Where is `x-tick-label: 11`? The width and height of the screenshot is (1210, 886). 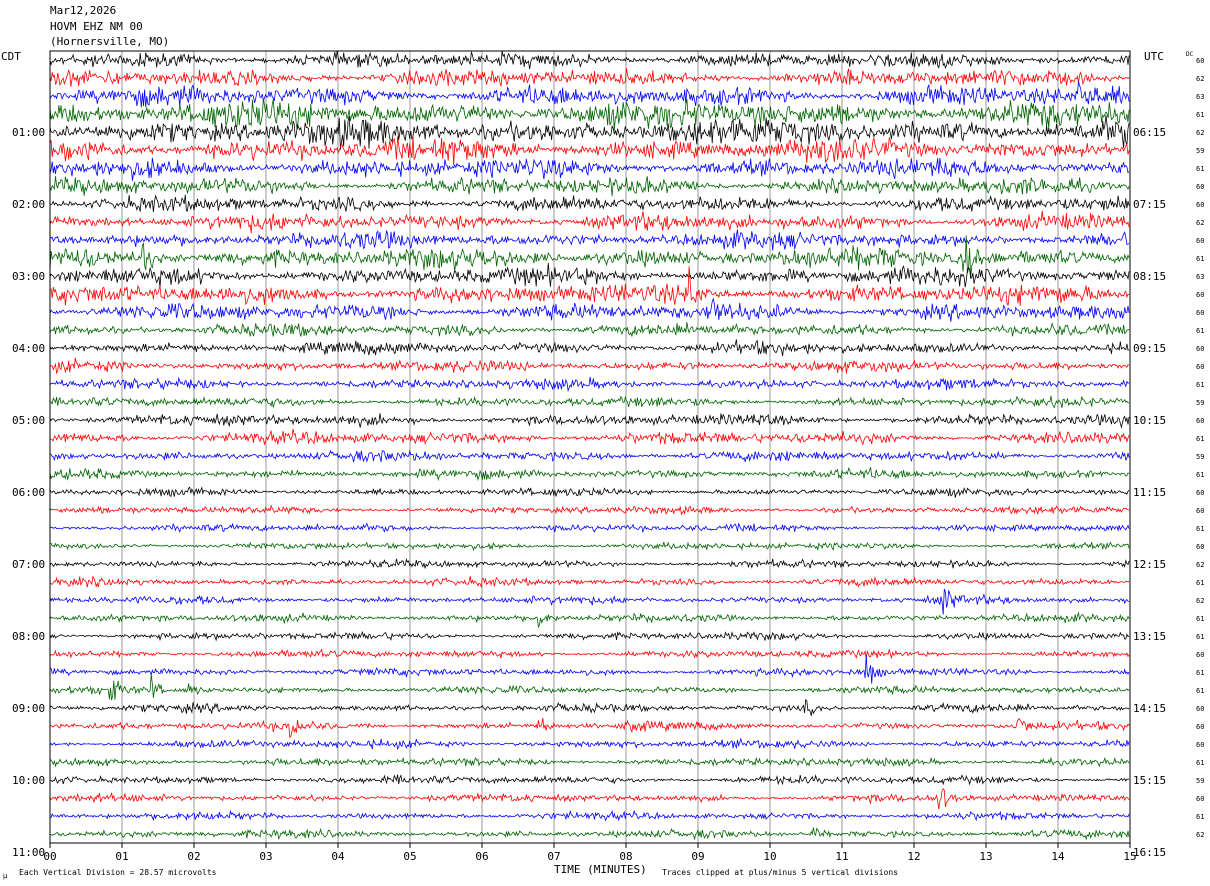
x-tick-label: 11 is located at coordinates (841, 856).